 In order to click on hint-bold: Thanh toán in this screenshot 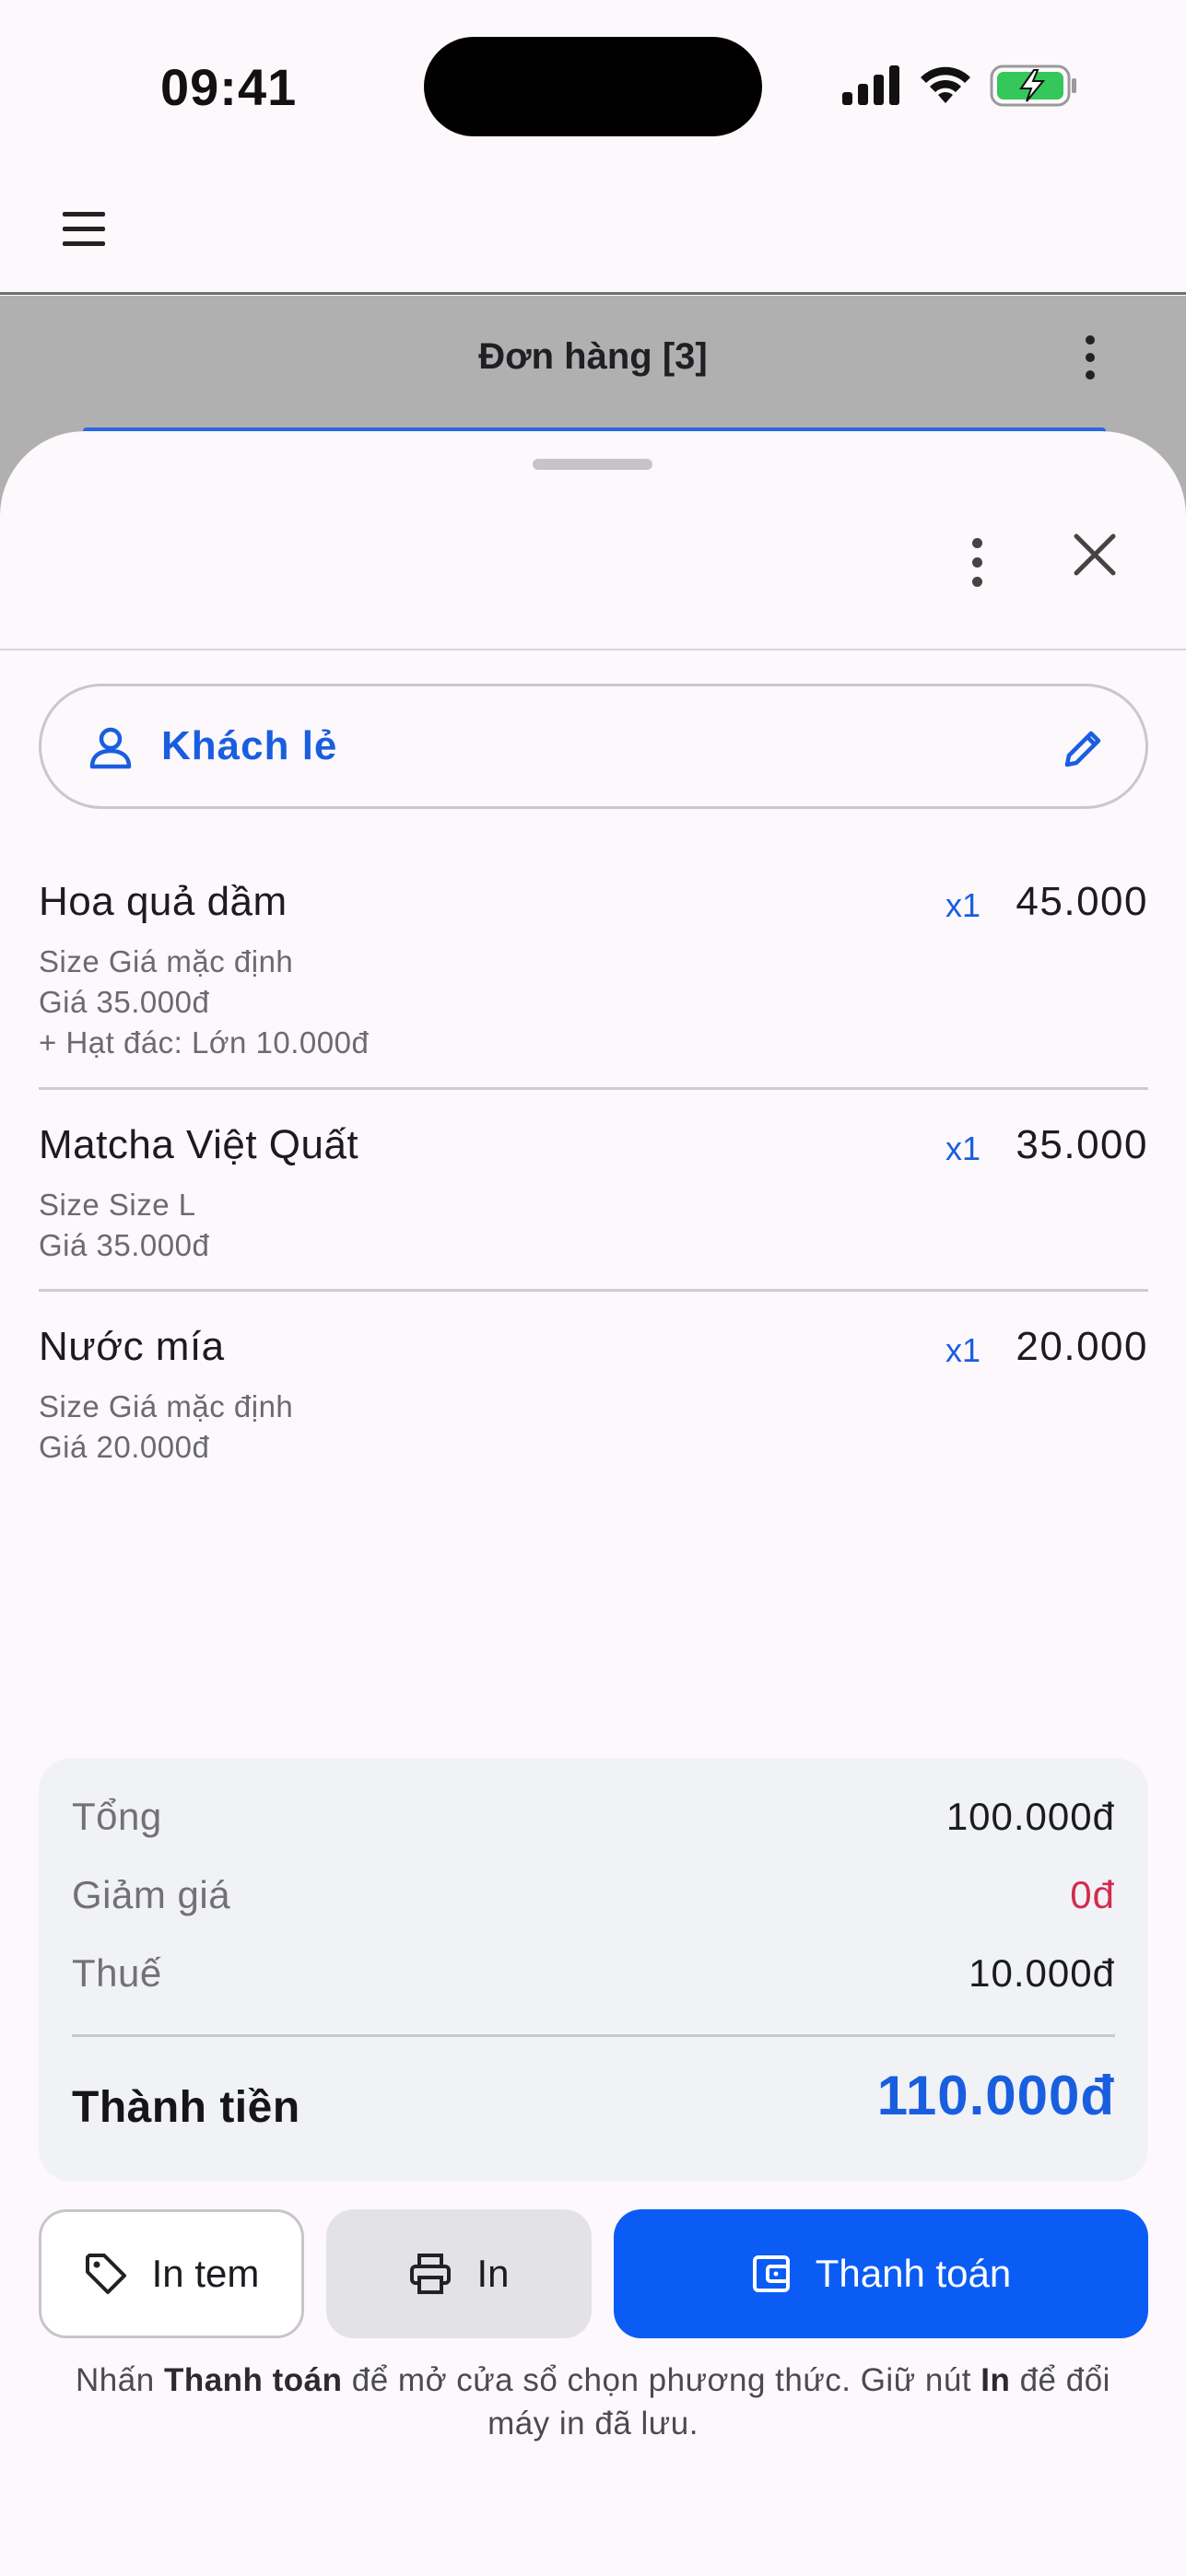, I will do `click(253, 2380)`.